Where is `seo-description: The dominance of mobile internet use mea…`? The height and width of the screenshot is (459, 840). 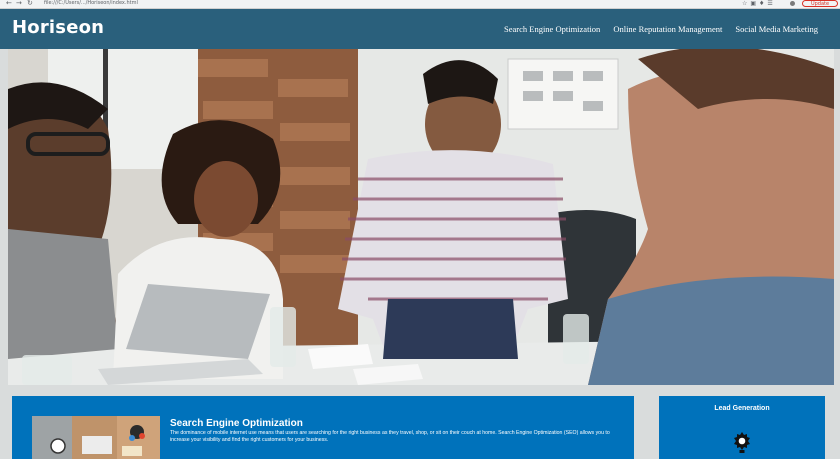 seo-description: The dominance of mobile internet use mea… is located at coordinates (390, 436).